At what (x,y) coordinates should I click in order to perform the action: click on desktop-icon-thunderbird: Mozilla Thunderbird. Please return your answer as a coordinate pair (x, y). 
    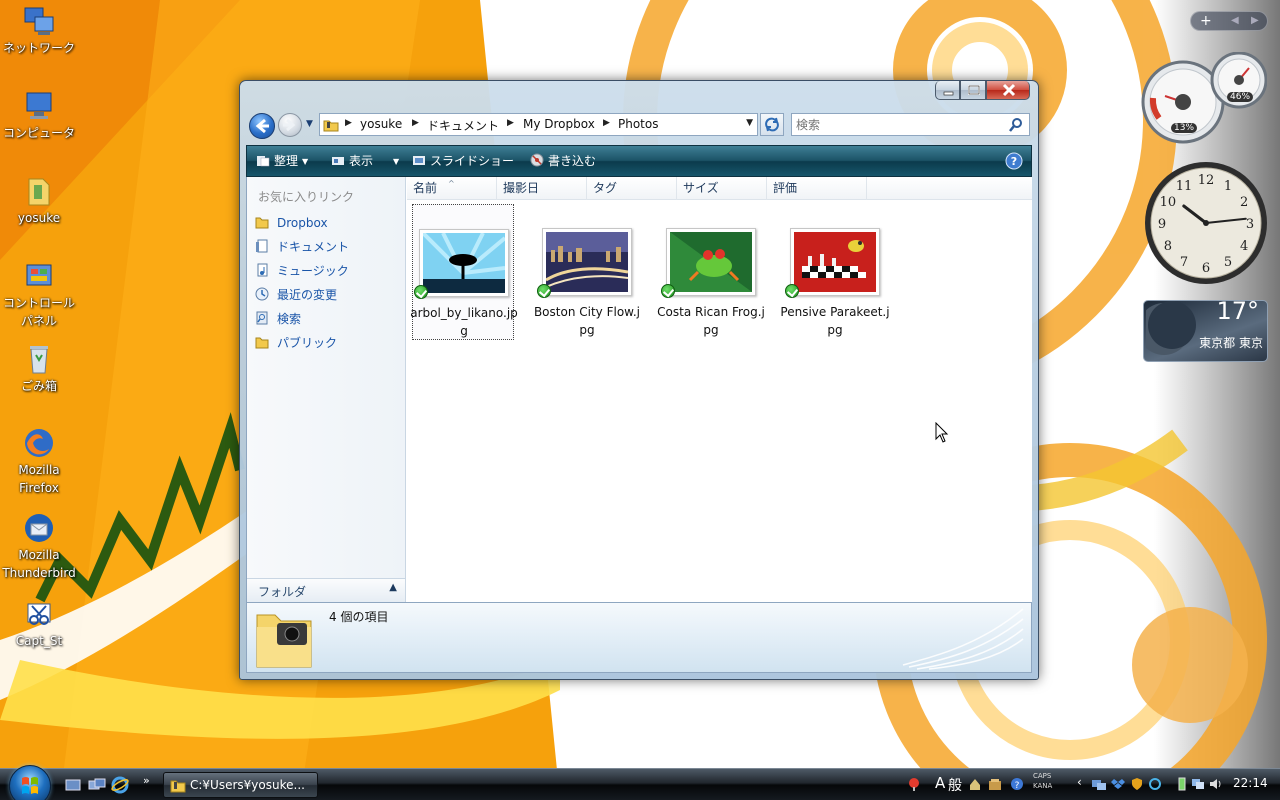
    Looking at the image, I should click on (39, 547).